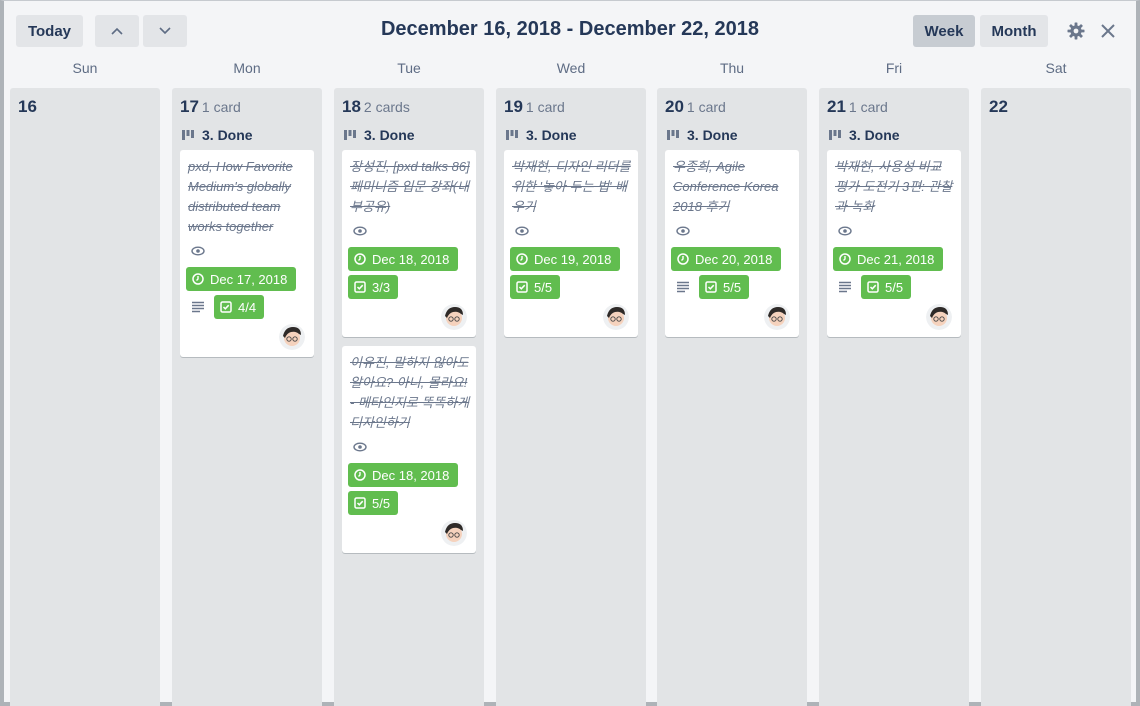 The height and width of the screenshot is (706, 1140). Describe the element at coordinates (571, 68) in the screenshot. I see `day-name-wed: Wed` at that location.